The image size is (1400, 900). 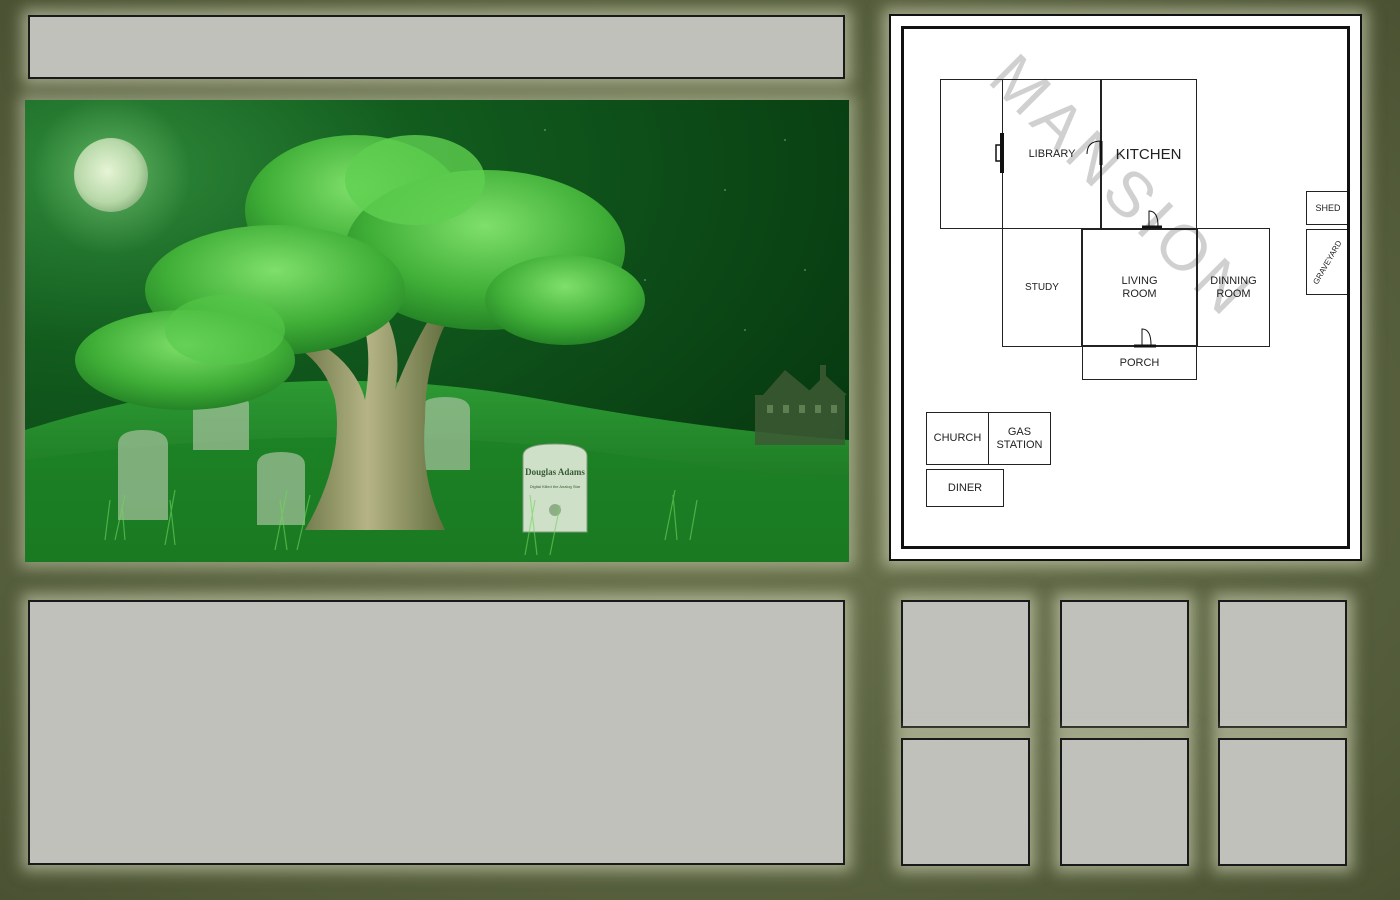 What do you see at coordinates (111, 175) in the screenshot?
I see `moon` at bounding box center [111, 175].